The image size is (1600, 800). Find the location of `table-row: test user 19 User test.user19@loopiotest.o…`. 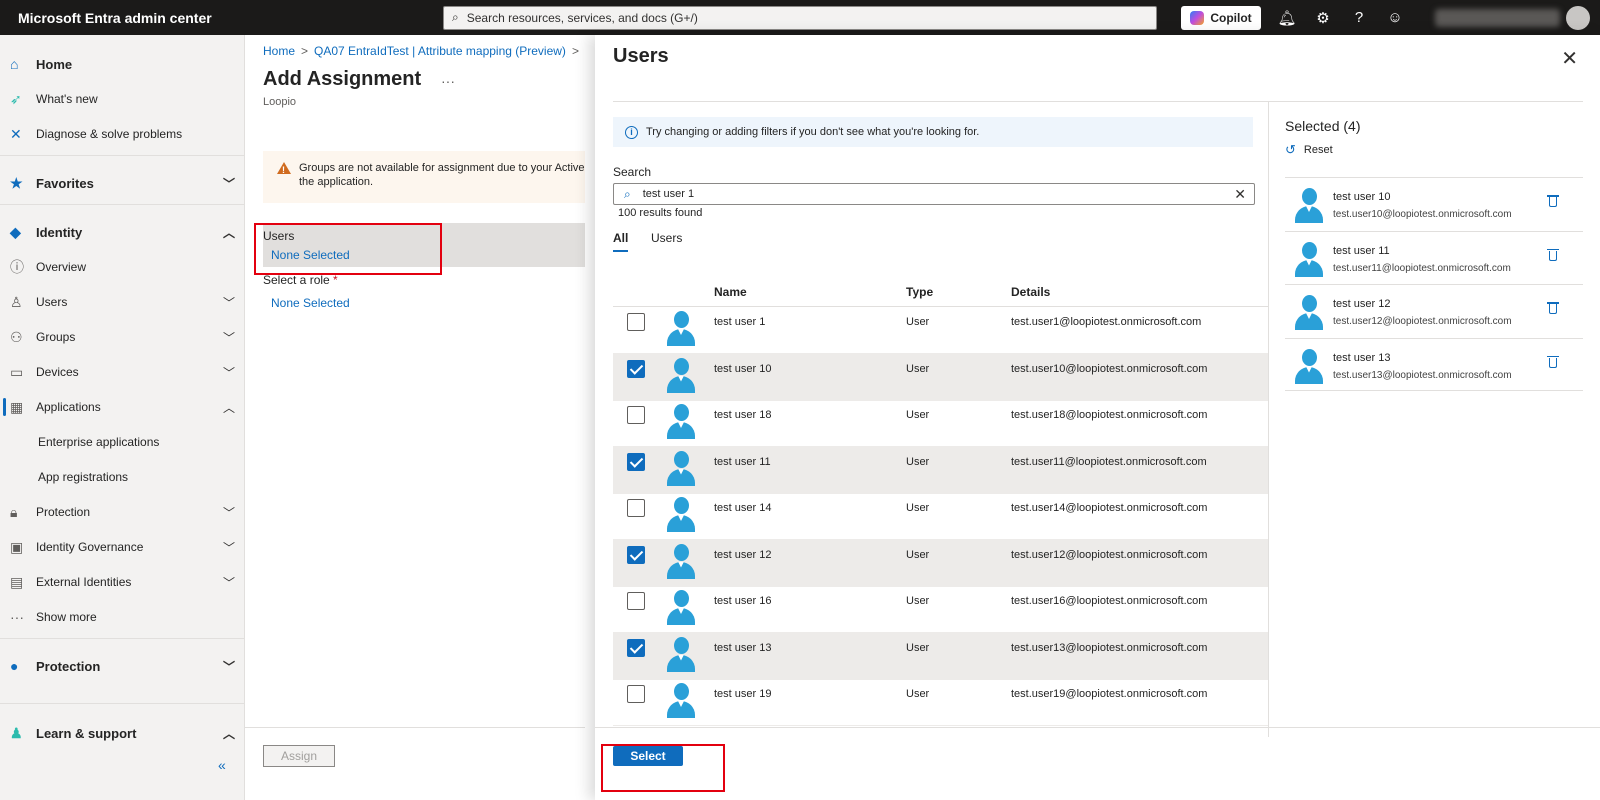

table-row: test user 19 User test.user19@loopiotest.o… is located at coordinates (940, 702).